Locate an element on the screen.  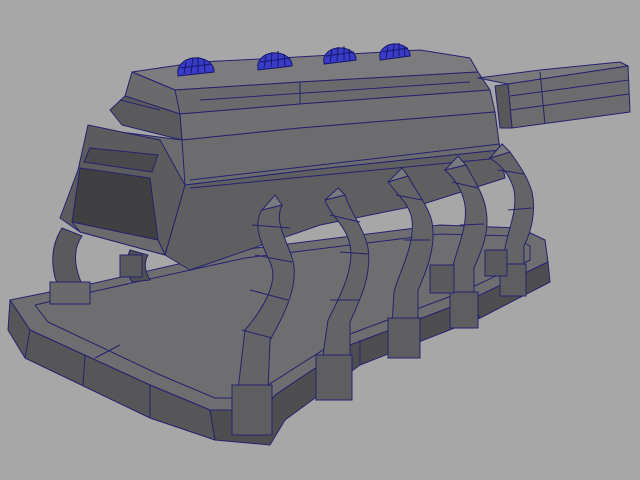
side-barrel is located at coordinates (554, 95).